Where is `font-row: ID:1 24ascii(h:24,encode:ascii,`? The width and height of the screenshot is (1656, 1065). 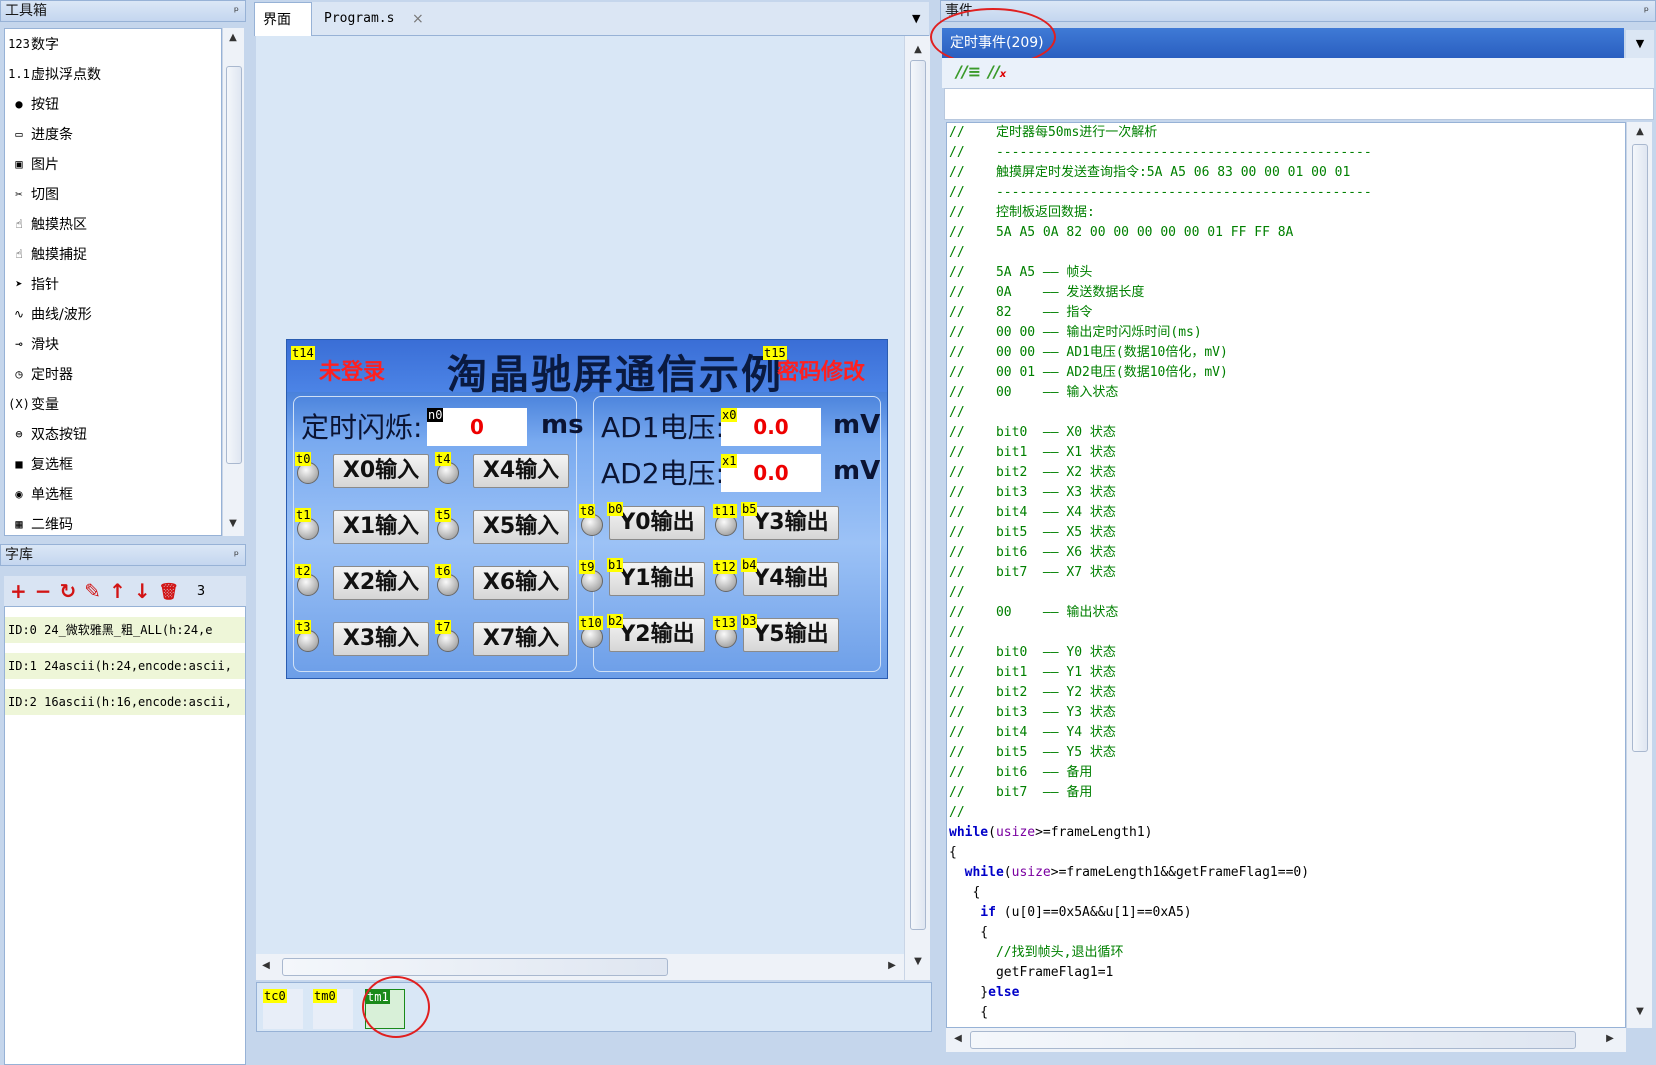
font-row: ID:1 24ascii(h:24,encode:ascii, is located at coordinates (125, 666).